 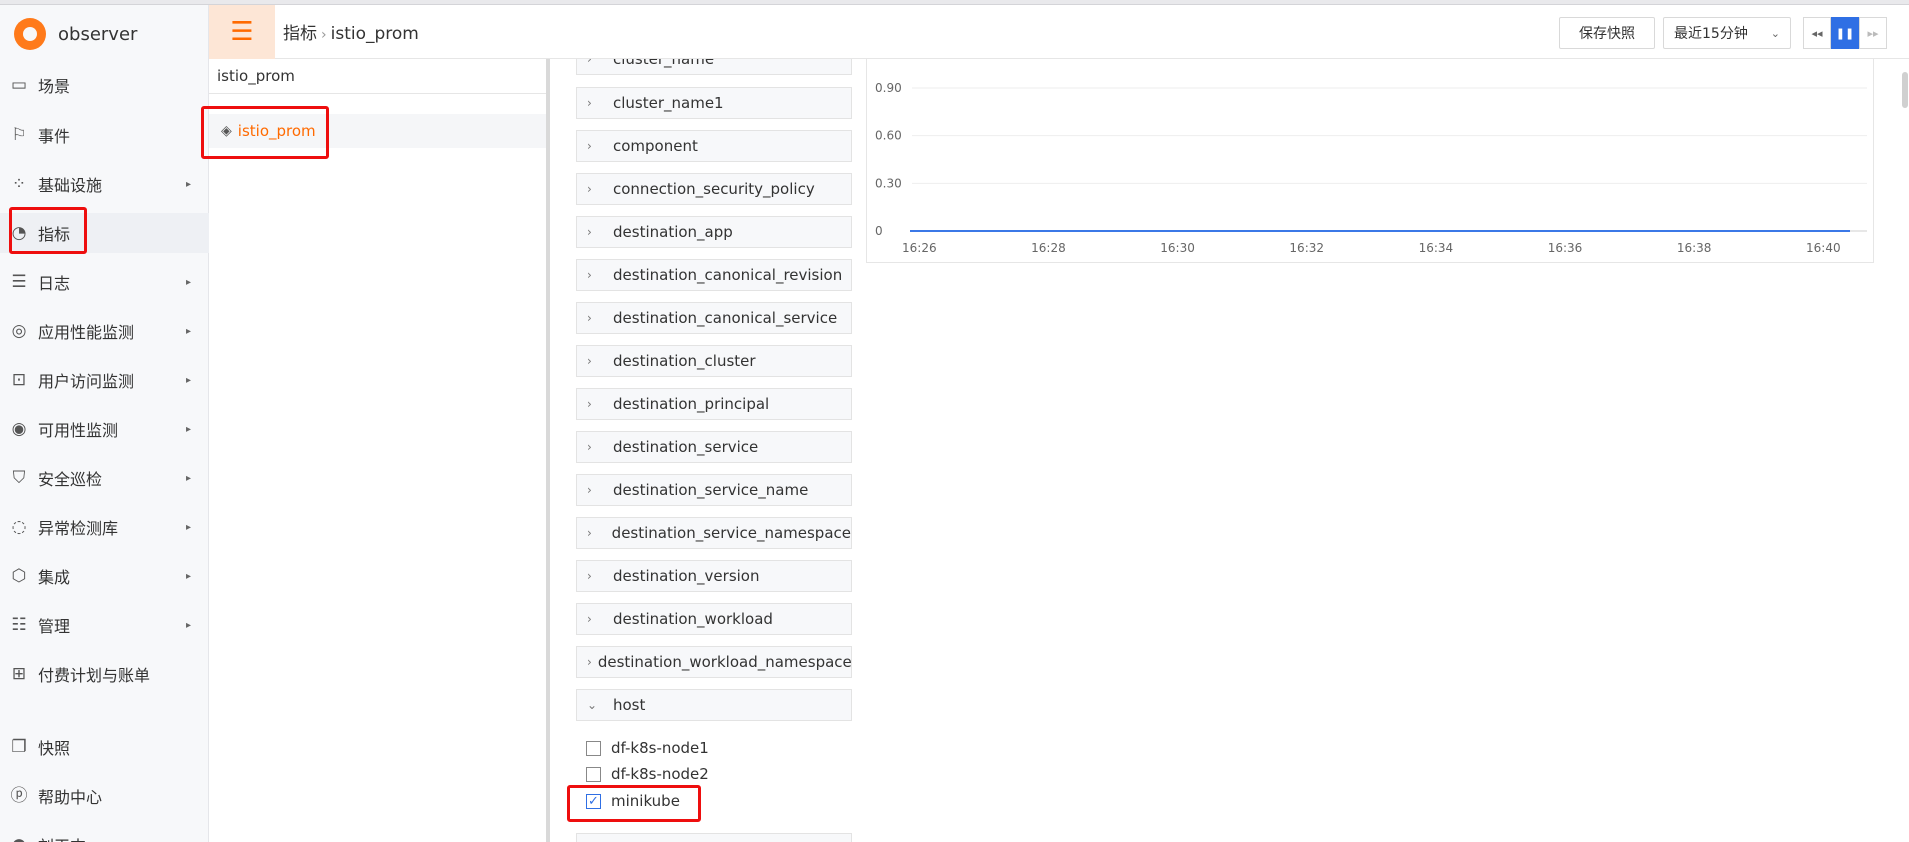 I want to click on sidebar-item-apm: ◎ 应用性能监测 ▸, so click(x=104, y=331).